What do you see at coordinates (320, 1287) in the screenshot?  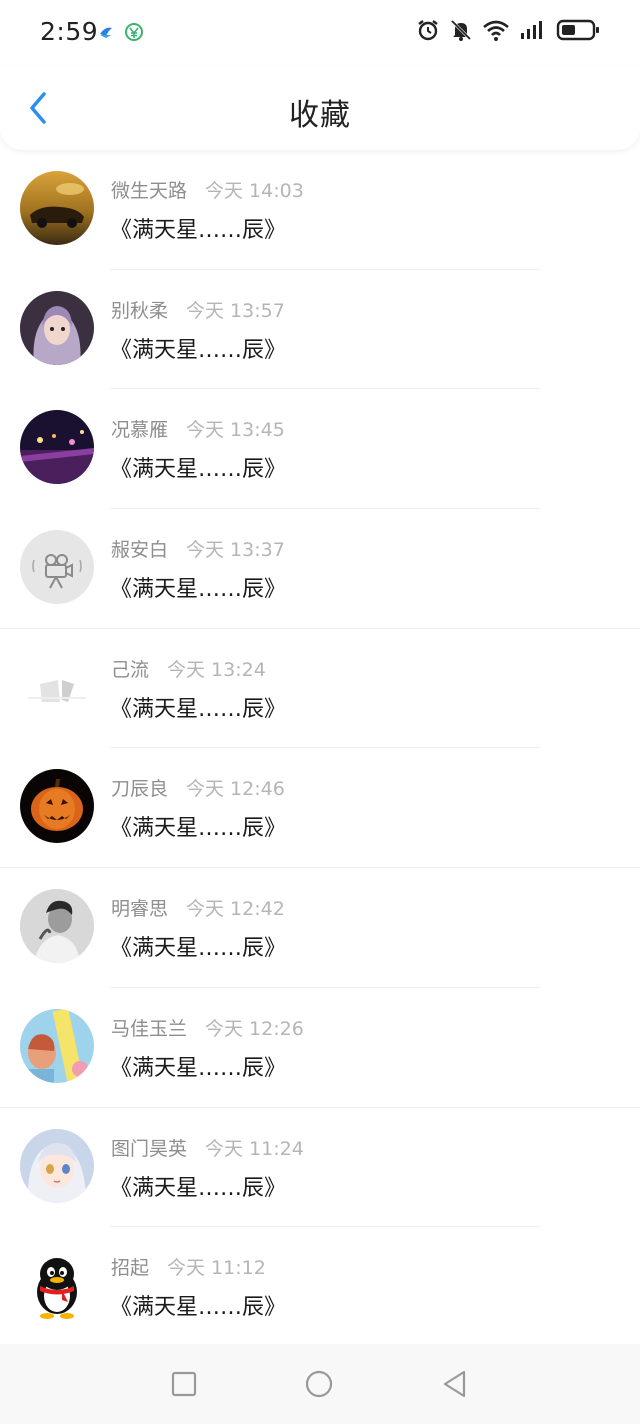 I see `list-item: 招起 今天 11:12 《满天星……辰》` at bounding box center [320, 1287].